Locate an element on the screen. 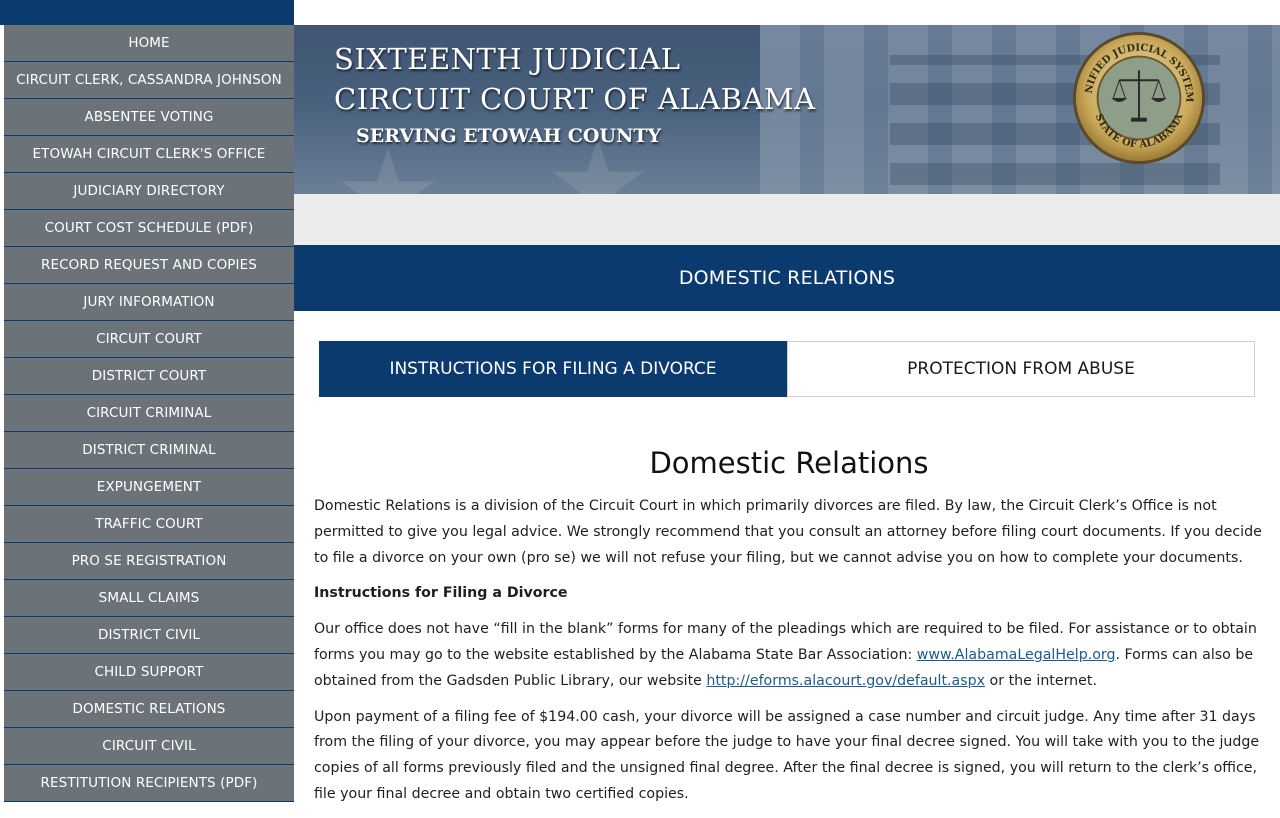  section-subheading: Instructions for Filing a Divorce is located at coordinates (441, 593).